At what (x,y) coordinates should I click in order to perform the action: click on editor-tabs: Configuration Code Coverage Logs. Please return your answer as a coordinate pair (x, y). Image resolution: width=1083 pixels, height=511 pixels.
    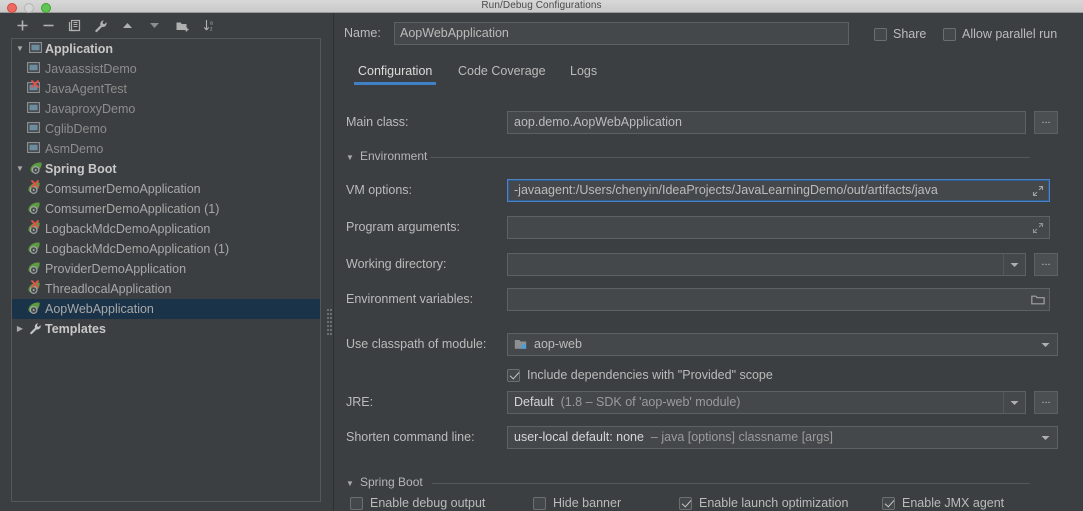
    Looking at the image, I should click on (713, 72).